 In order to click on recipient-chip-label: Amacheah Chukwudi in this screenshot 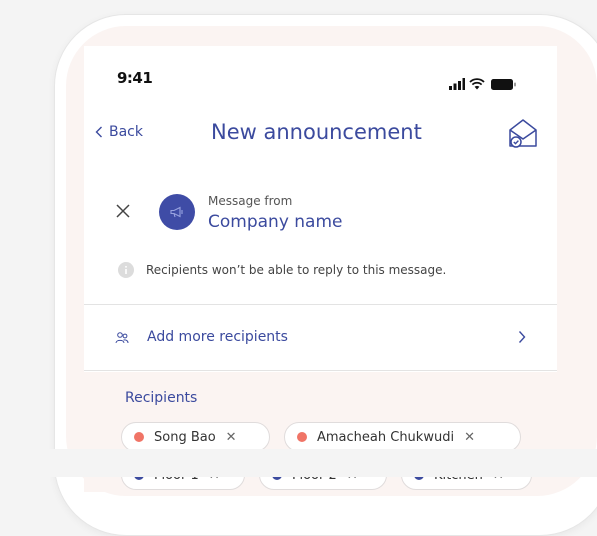, I will do `click(386, 437)`.